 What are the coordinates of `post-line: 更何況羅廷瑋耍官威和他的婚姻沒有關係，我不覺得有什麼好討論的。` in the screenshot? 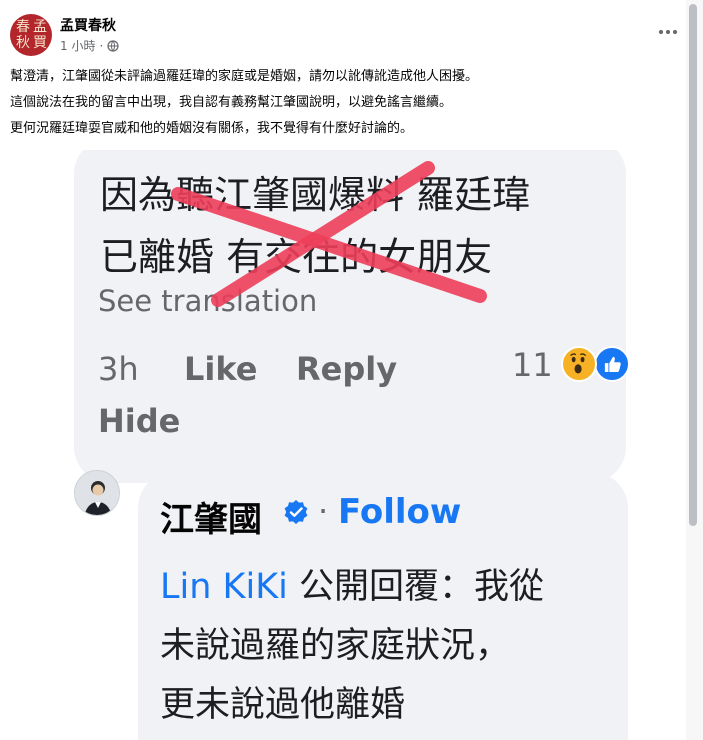 It's located at (212, 128).